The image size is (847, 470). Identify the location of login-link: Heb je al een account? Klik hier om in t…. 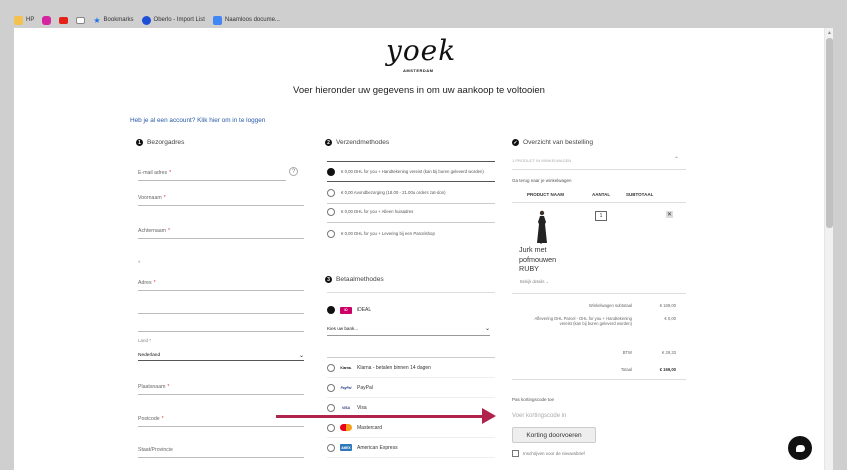
(197, 120).